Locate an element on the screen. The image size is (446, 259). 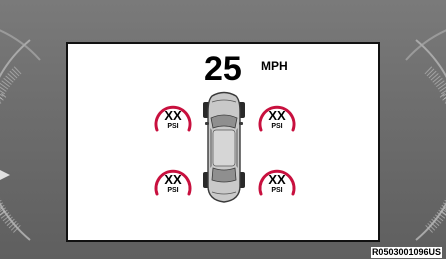
tire-front-right: XX PSI is located at coordinates (277, 118).